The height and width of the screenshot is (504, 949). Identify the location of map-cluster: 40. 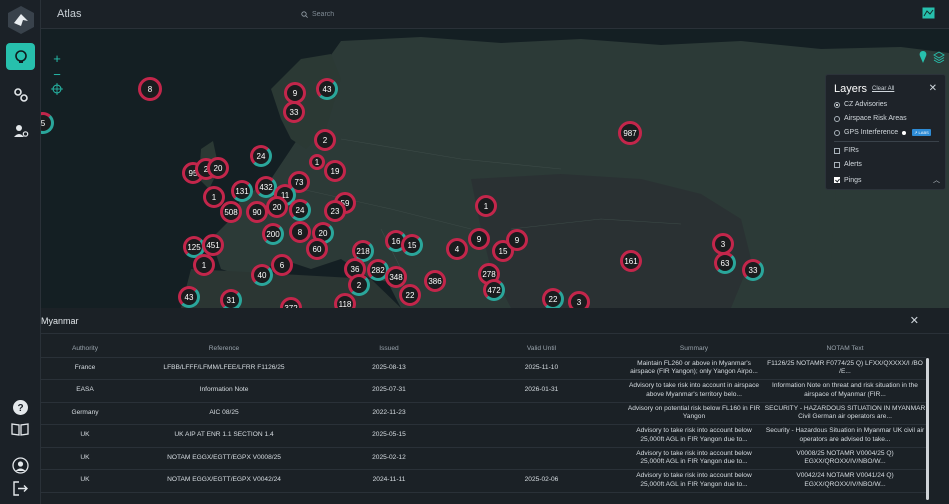
(262, 275).